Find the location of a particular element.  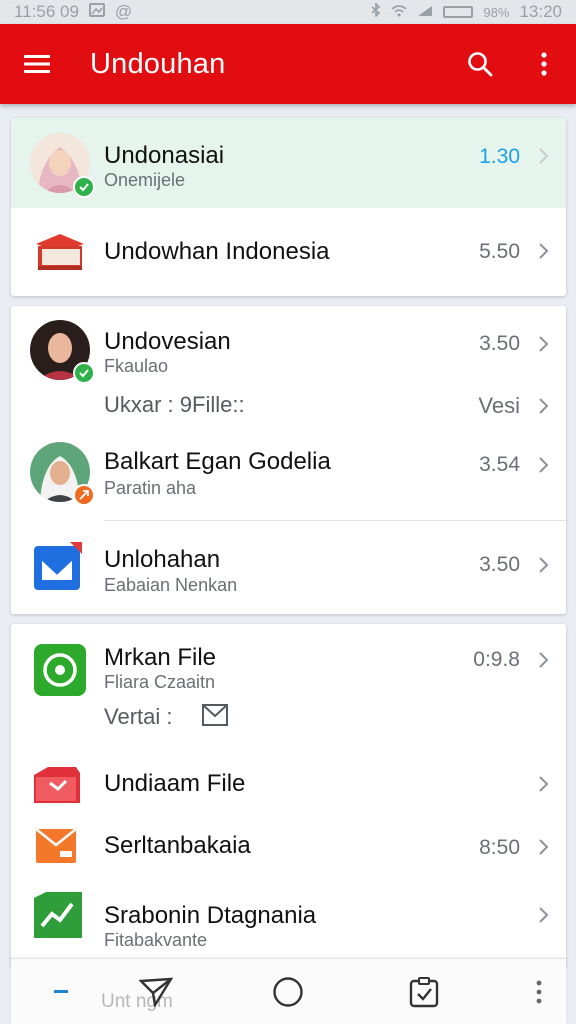

list-item: Undonasiai Onemijele 1.30 is located at coordinates (288, 163).